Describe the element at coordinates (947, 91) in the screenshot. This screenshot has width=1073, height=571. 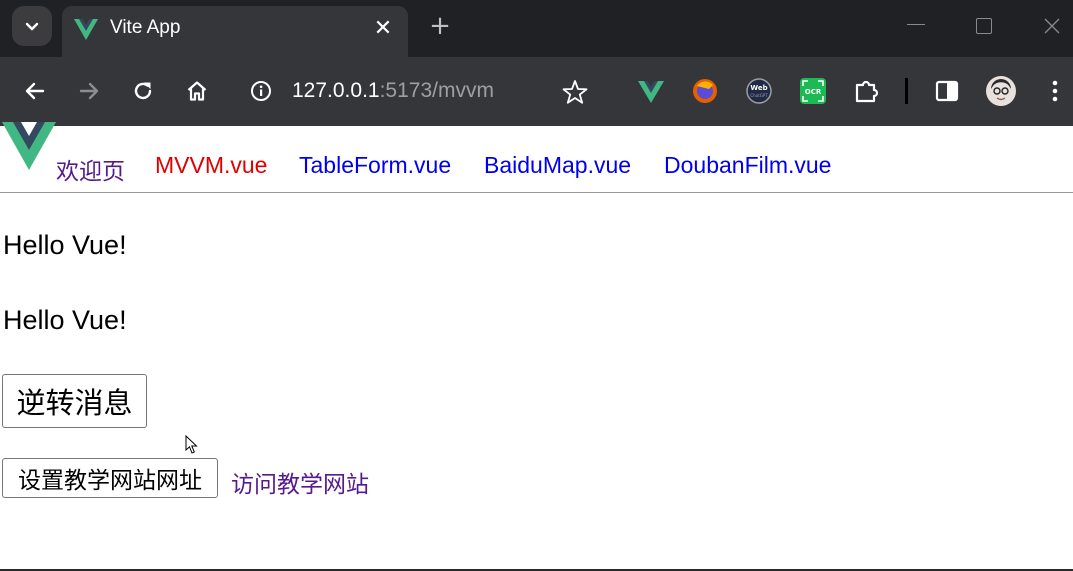
I see `side-panel-icon` at that location.